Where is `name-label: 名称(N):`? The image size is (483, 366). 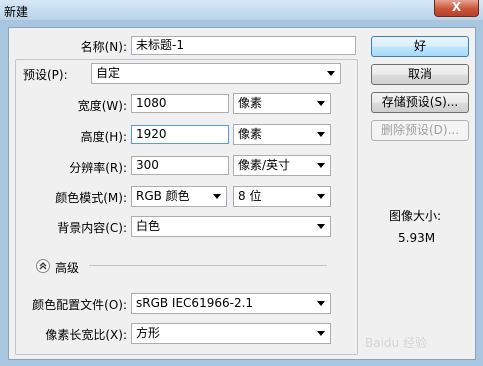 name-label: 名称(N): is located at coordinates (103, 47).